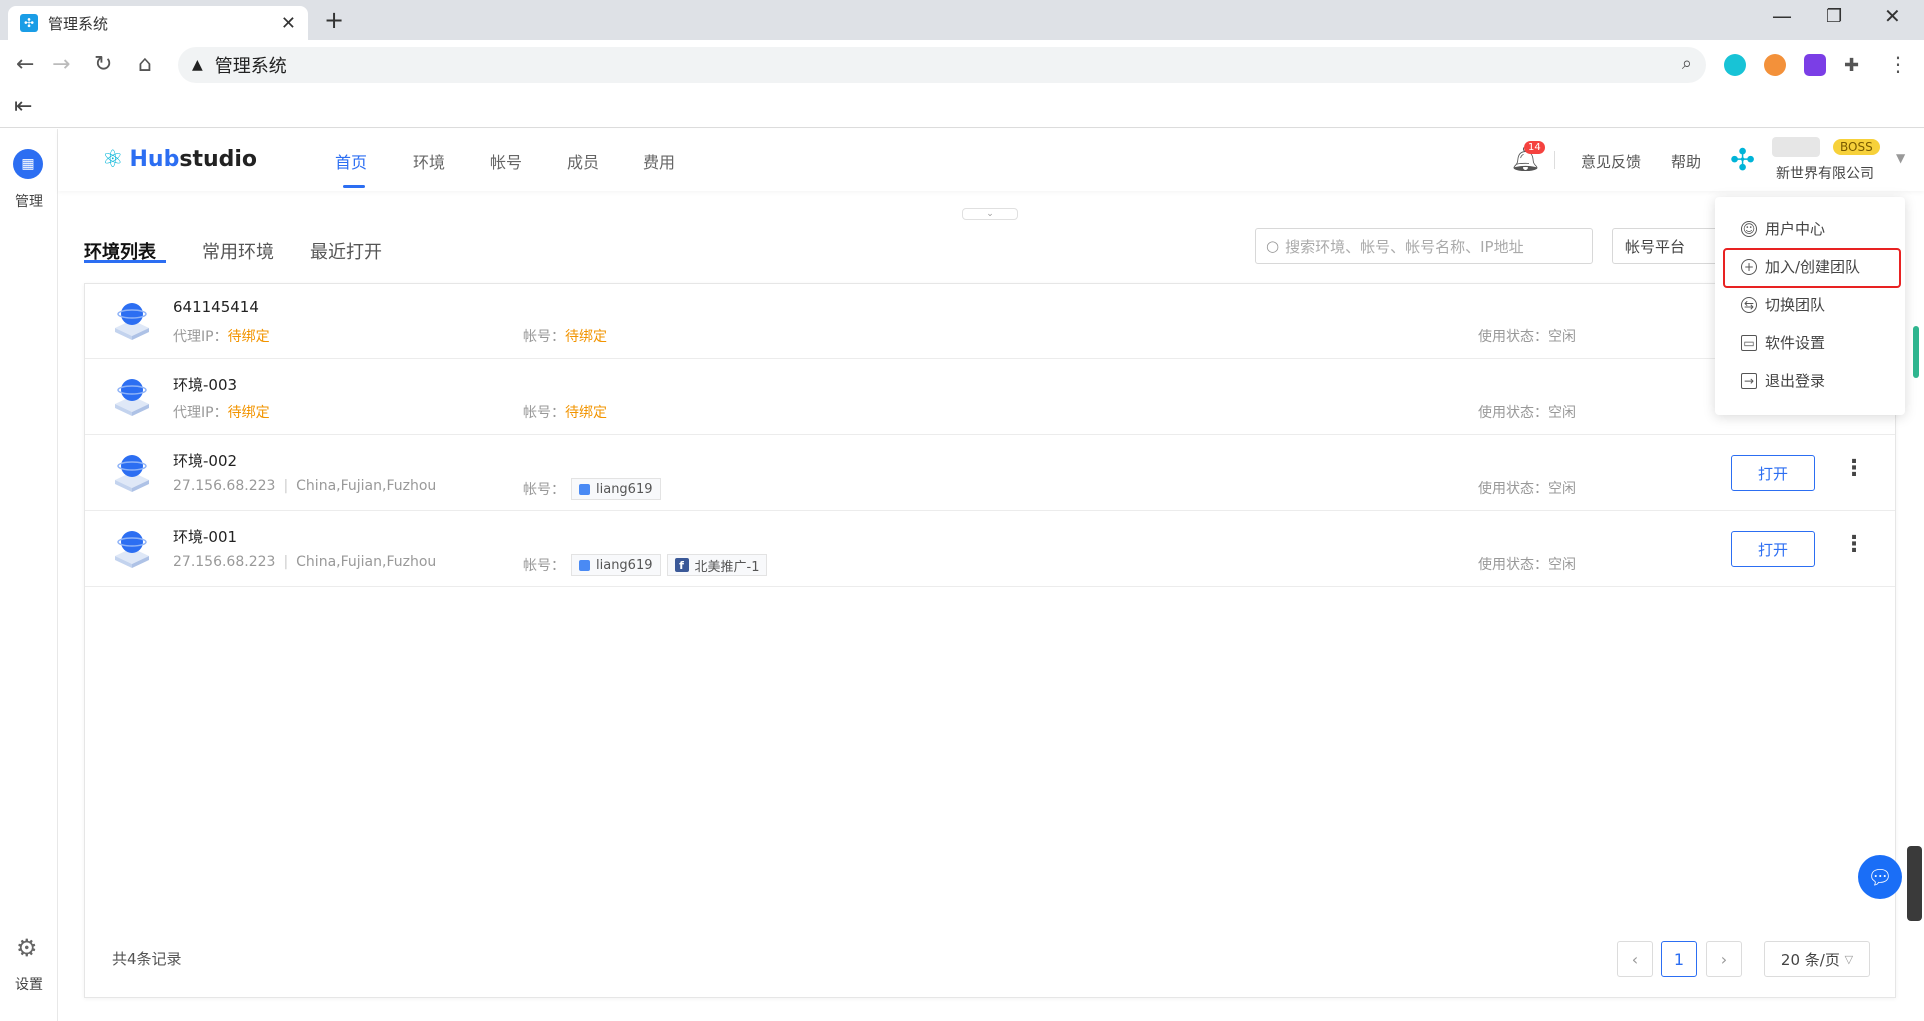 This screenshot has width=1924, height=1021. I want to click on nav-members: 成员, so click(583, 161).